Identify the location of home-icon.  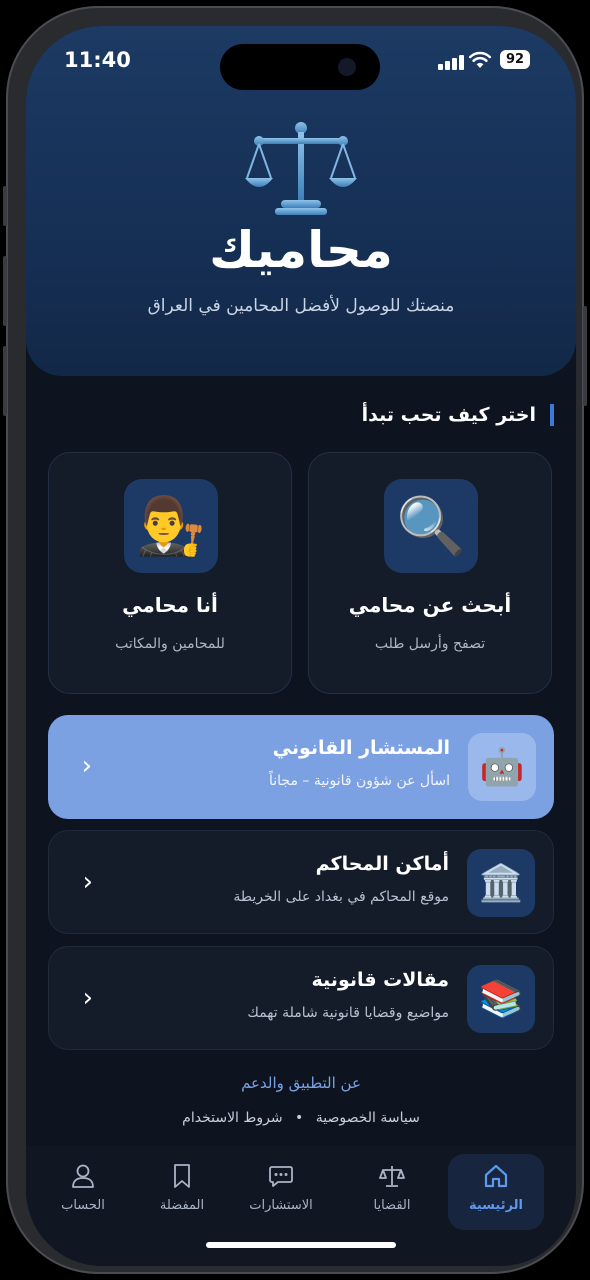
(496, 1176).